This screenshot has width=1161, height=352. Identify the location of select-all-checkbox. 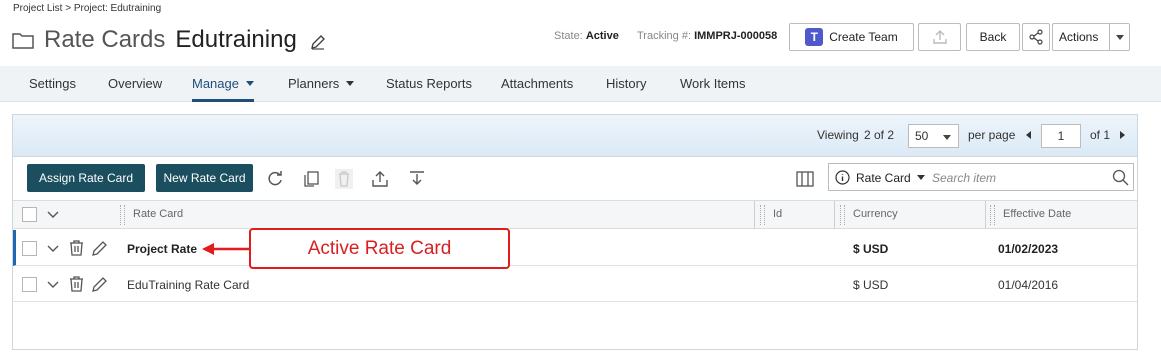
(29, 214).